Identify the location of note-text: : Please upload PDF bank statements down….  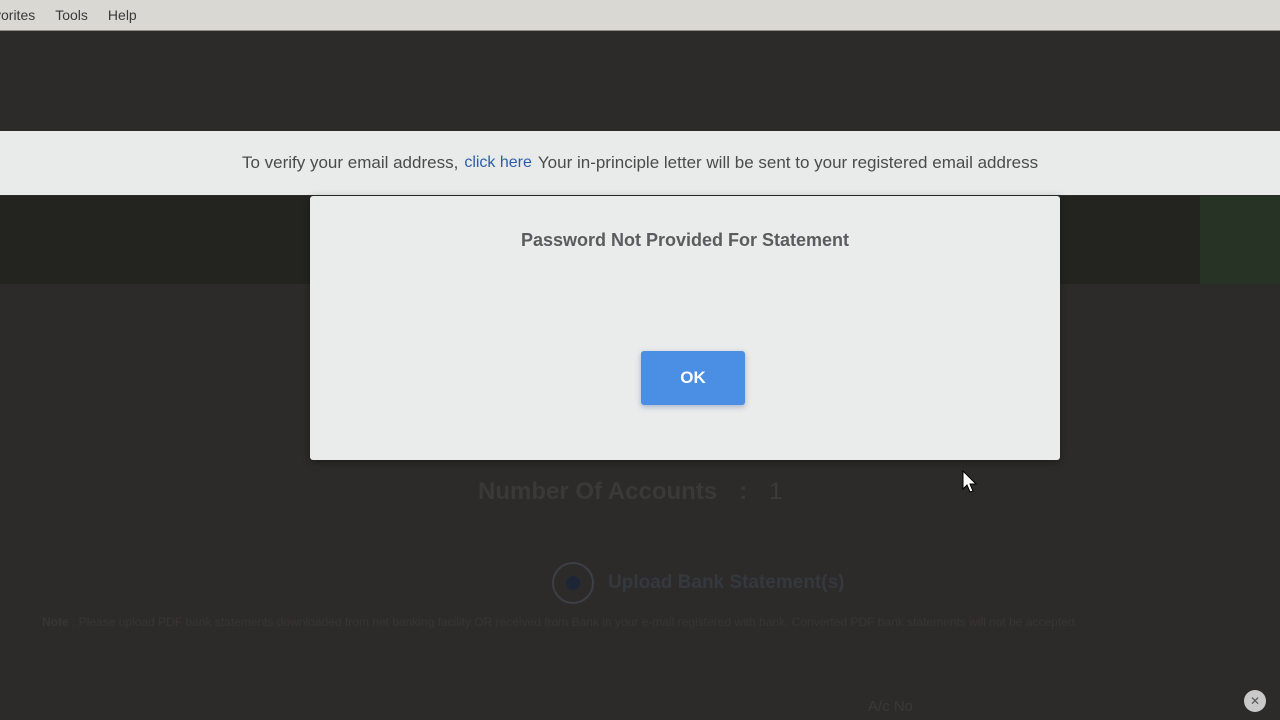
(575, 622).